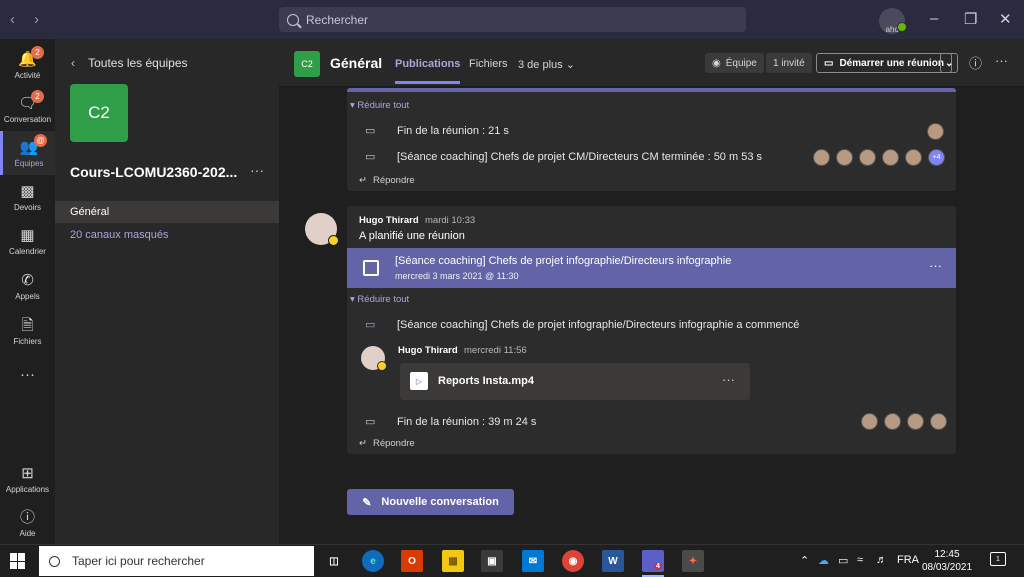 The image size is (1024, 577). What do you see at coordinates (575, 381) in the screenshot?
I see `file-attachment: ▷ Reports Insta.mp4 ···` at bounding box center [575, 381].